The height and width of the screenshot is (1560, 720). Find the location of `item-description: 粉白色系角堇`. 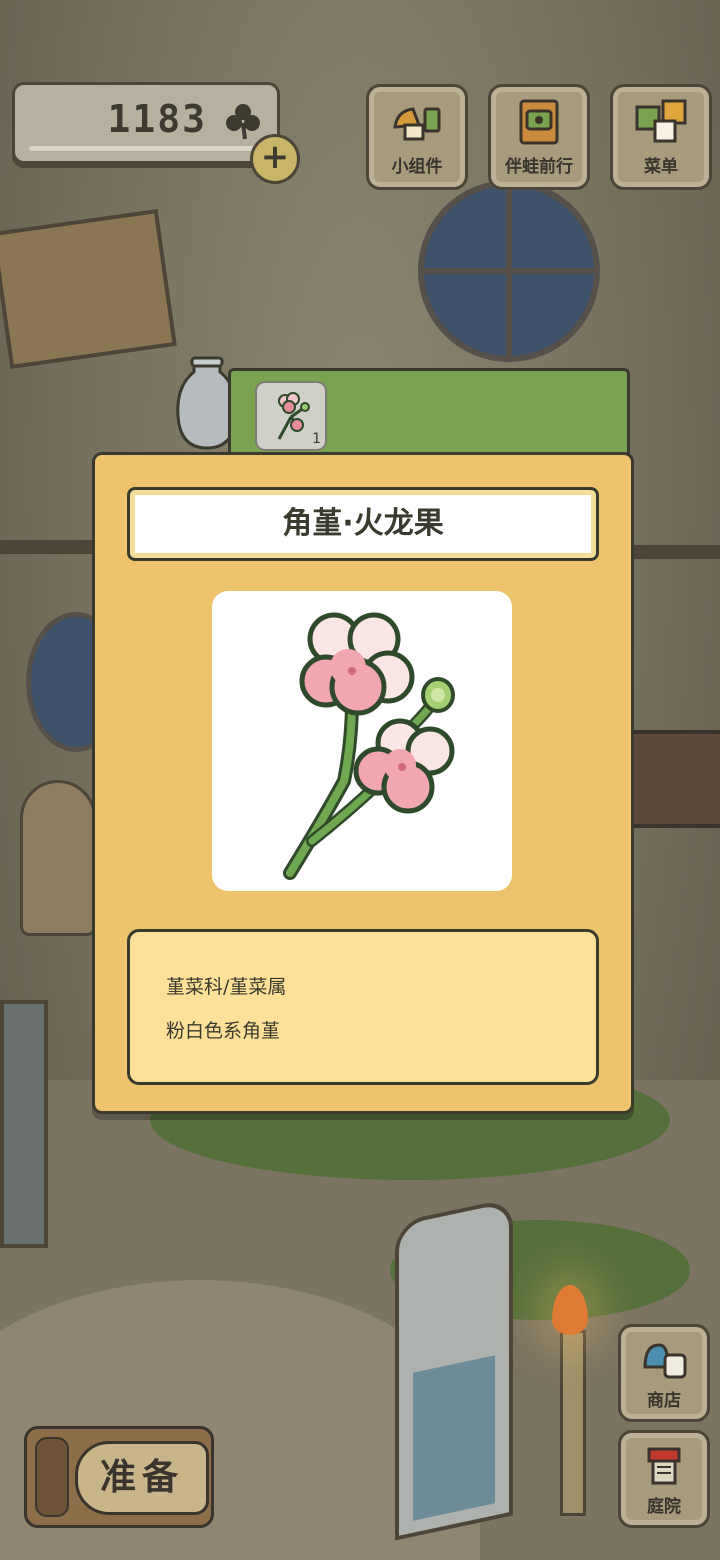

item-description: 粉白色系角堇 is located at coordinates (223, 1031).